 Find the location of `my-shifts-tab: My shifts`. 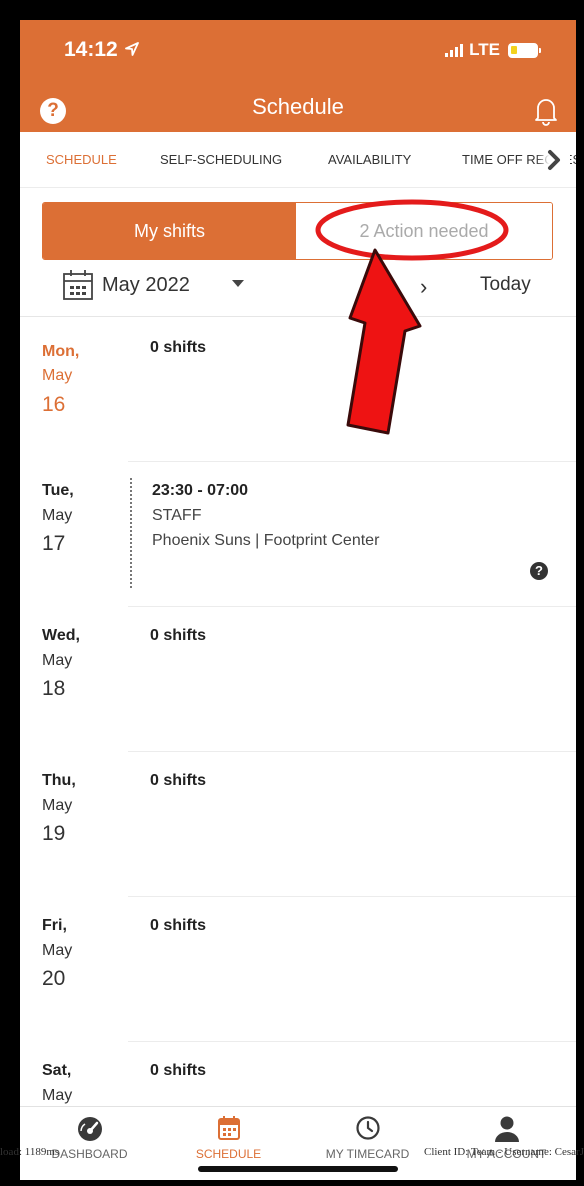

my-shifts-tab: My shifts is located at coordinates (169, 231).